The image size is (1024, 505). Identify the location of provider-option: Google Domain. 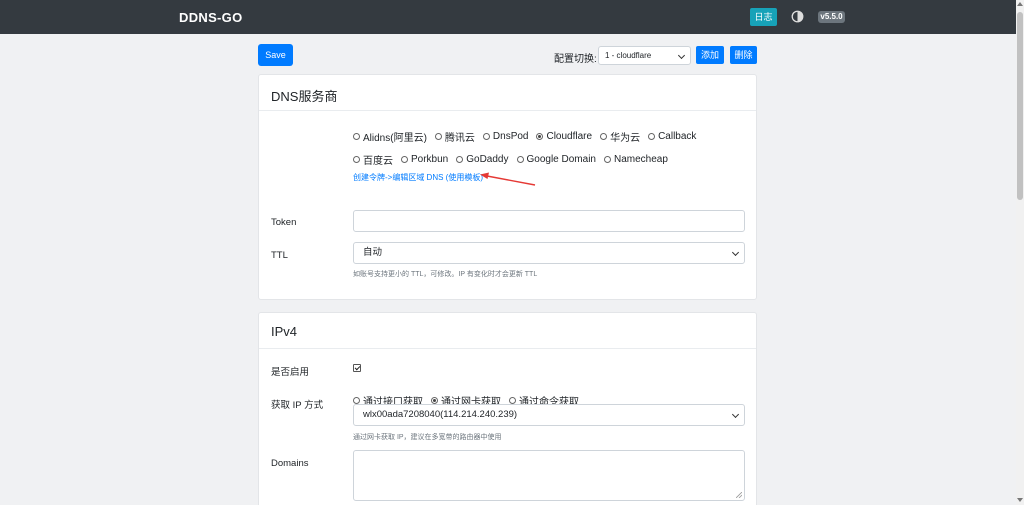
(556, 159).